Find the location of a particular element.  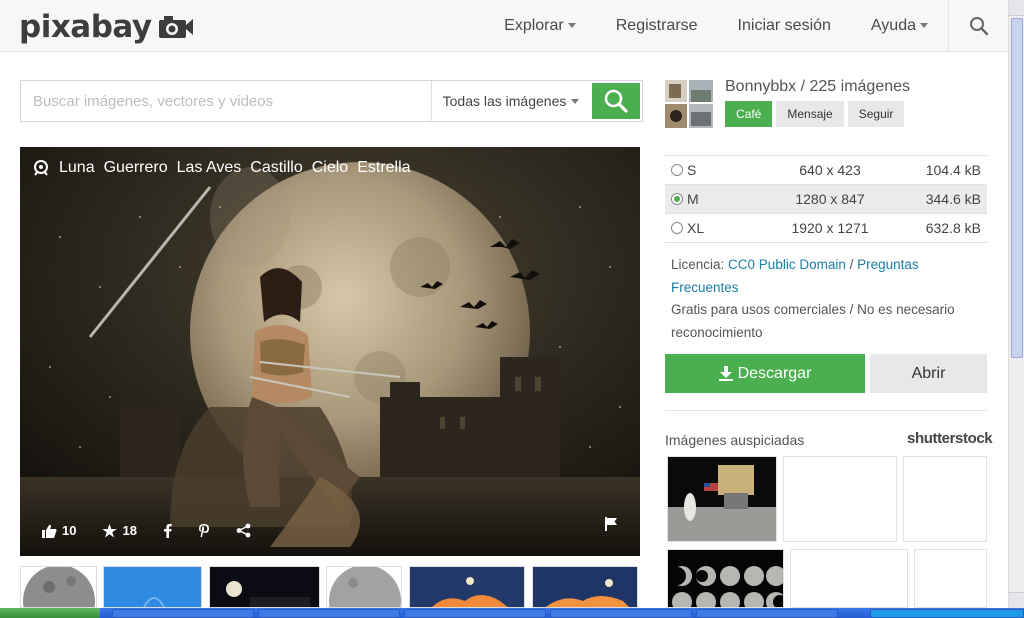

related-thumbnails is located at coordinates (330, 587).